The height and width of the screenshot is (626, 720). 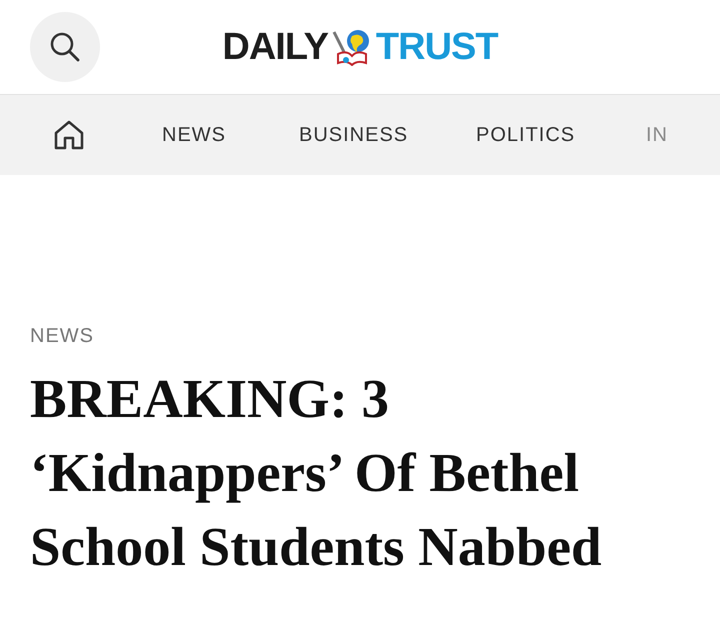 I want to click on home-icon, so click(x=69, y=135).